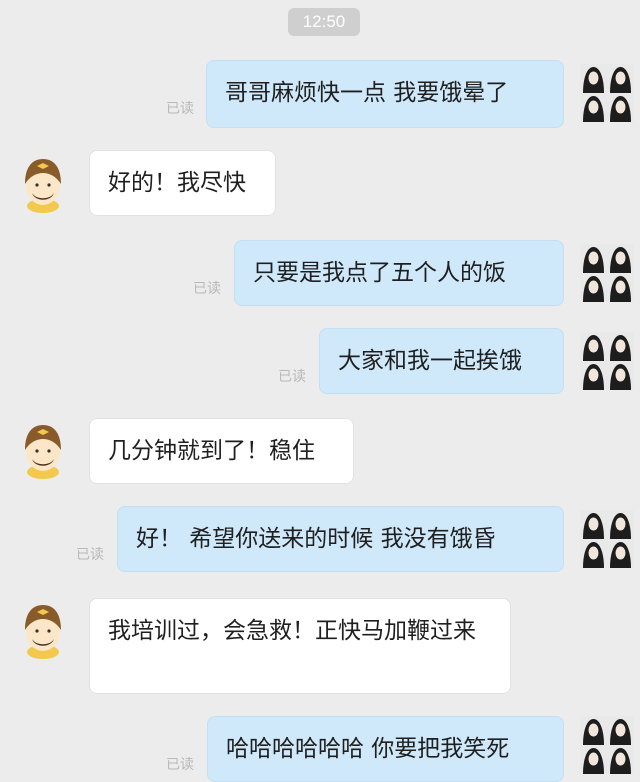  Describe the element at coordinates (340, 539) in the screenshot. I see `sent-message-bubble: 好！ 希望你送来的时候 我没有饿昏` at that location.